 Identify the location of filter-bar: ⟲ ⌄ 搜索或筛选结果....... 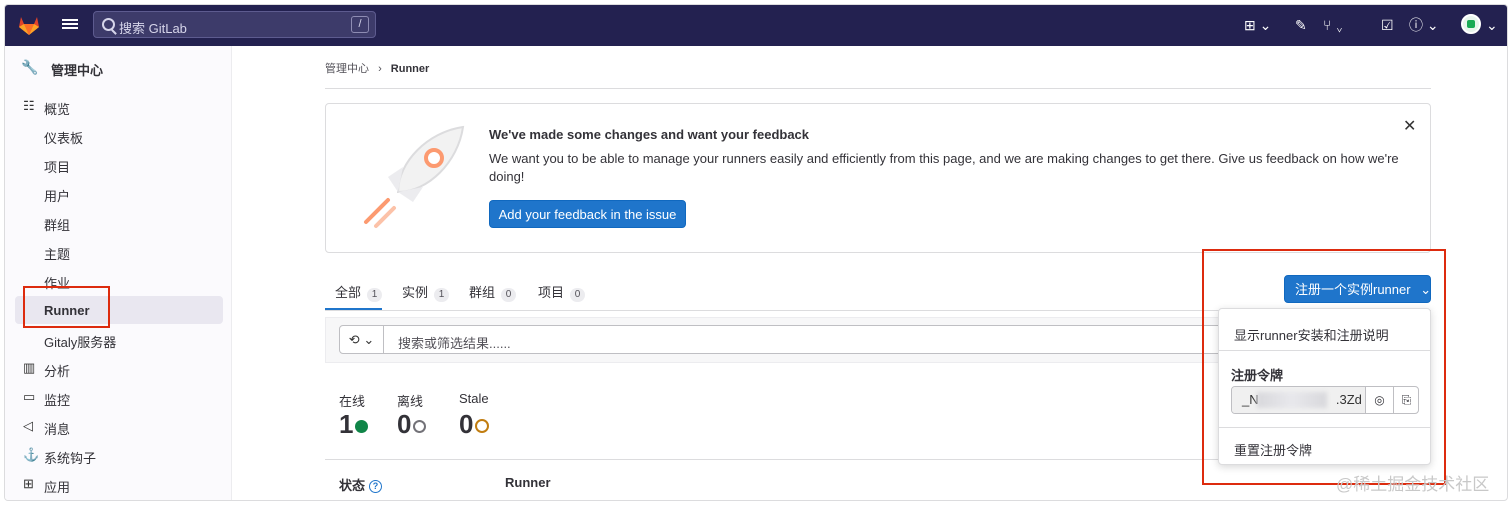
(789, 339).